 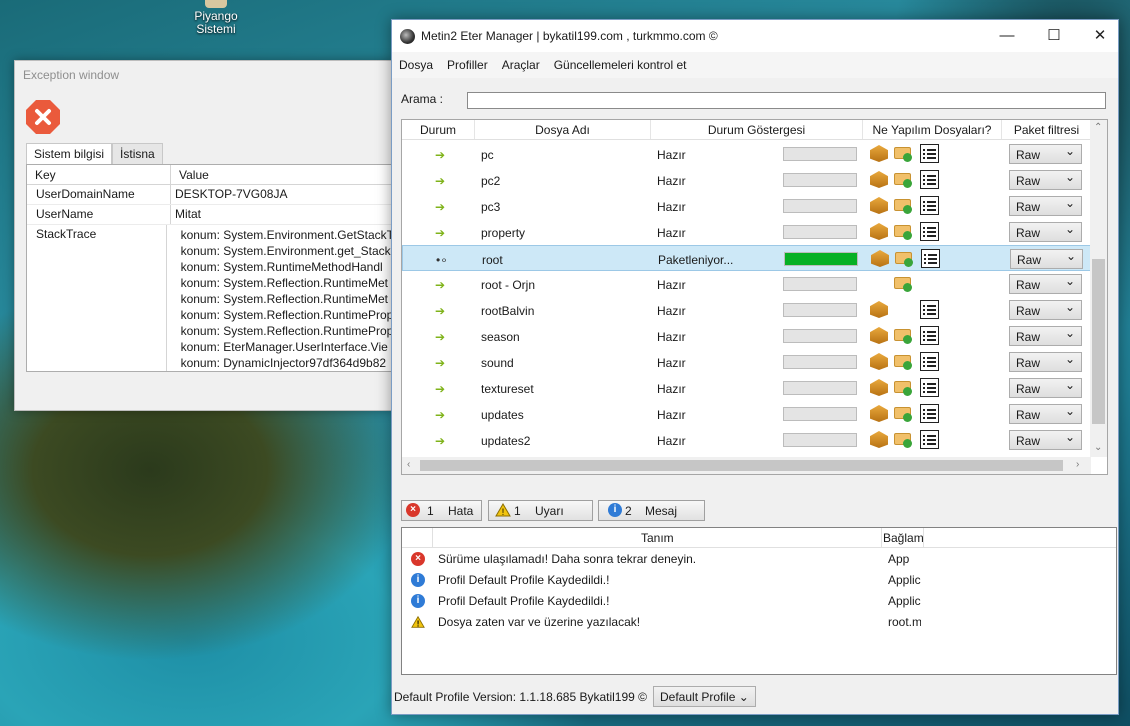 I want to click on table-row: ➔ pc3 Hazır Raw, so click(x=746, y=206).